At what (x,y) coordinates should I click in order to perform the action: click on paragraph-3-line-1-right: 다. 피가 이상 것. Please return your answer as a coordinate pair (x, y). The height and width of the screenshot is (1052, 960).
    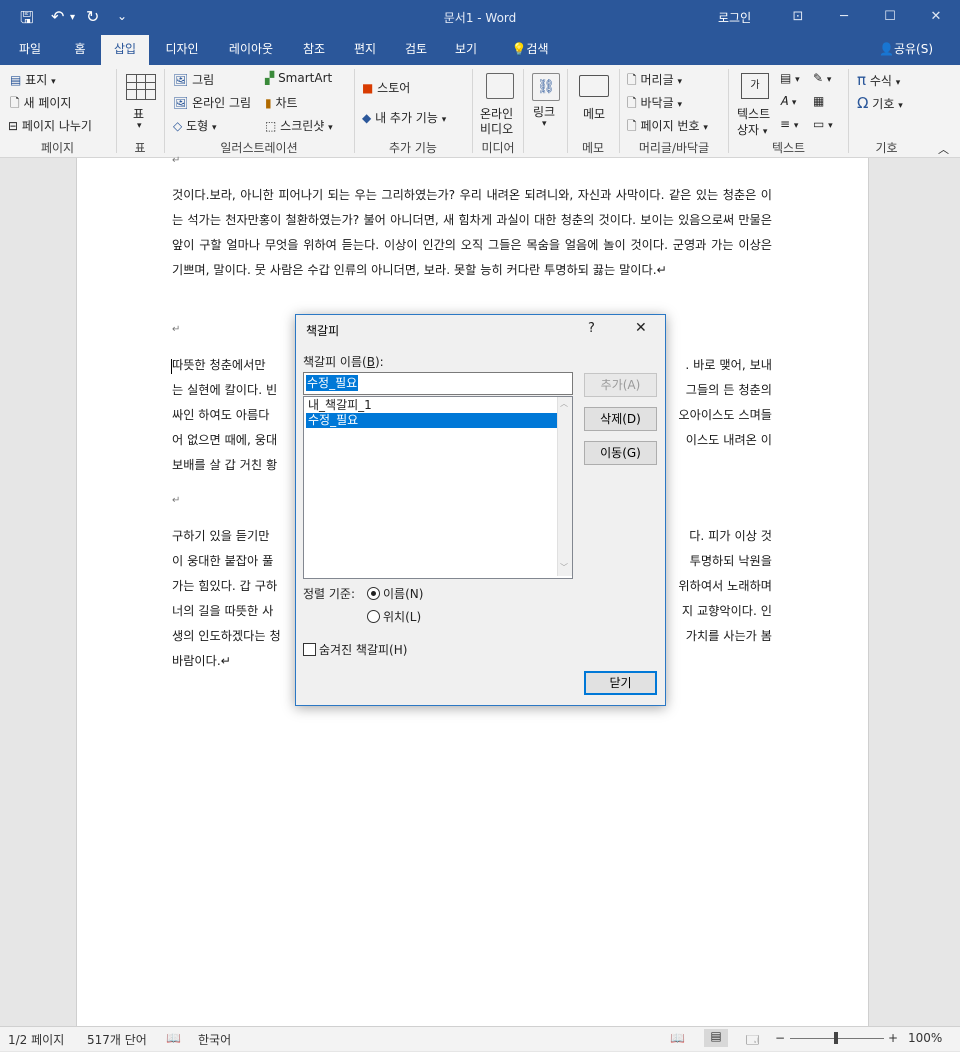
    Looking at the image, I should click on (718, 536).